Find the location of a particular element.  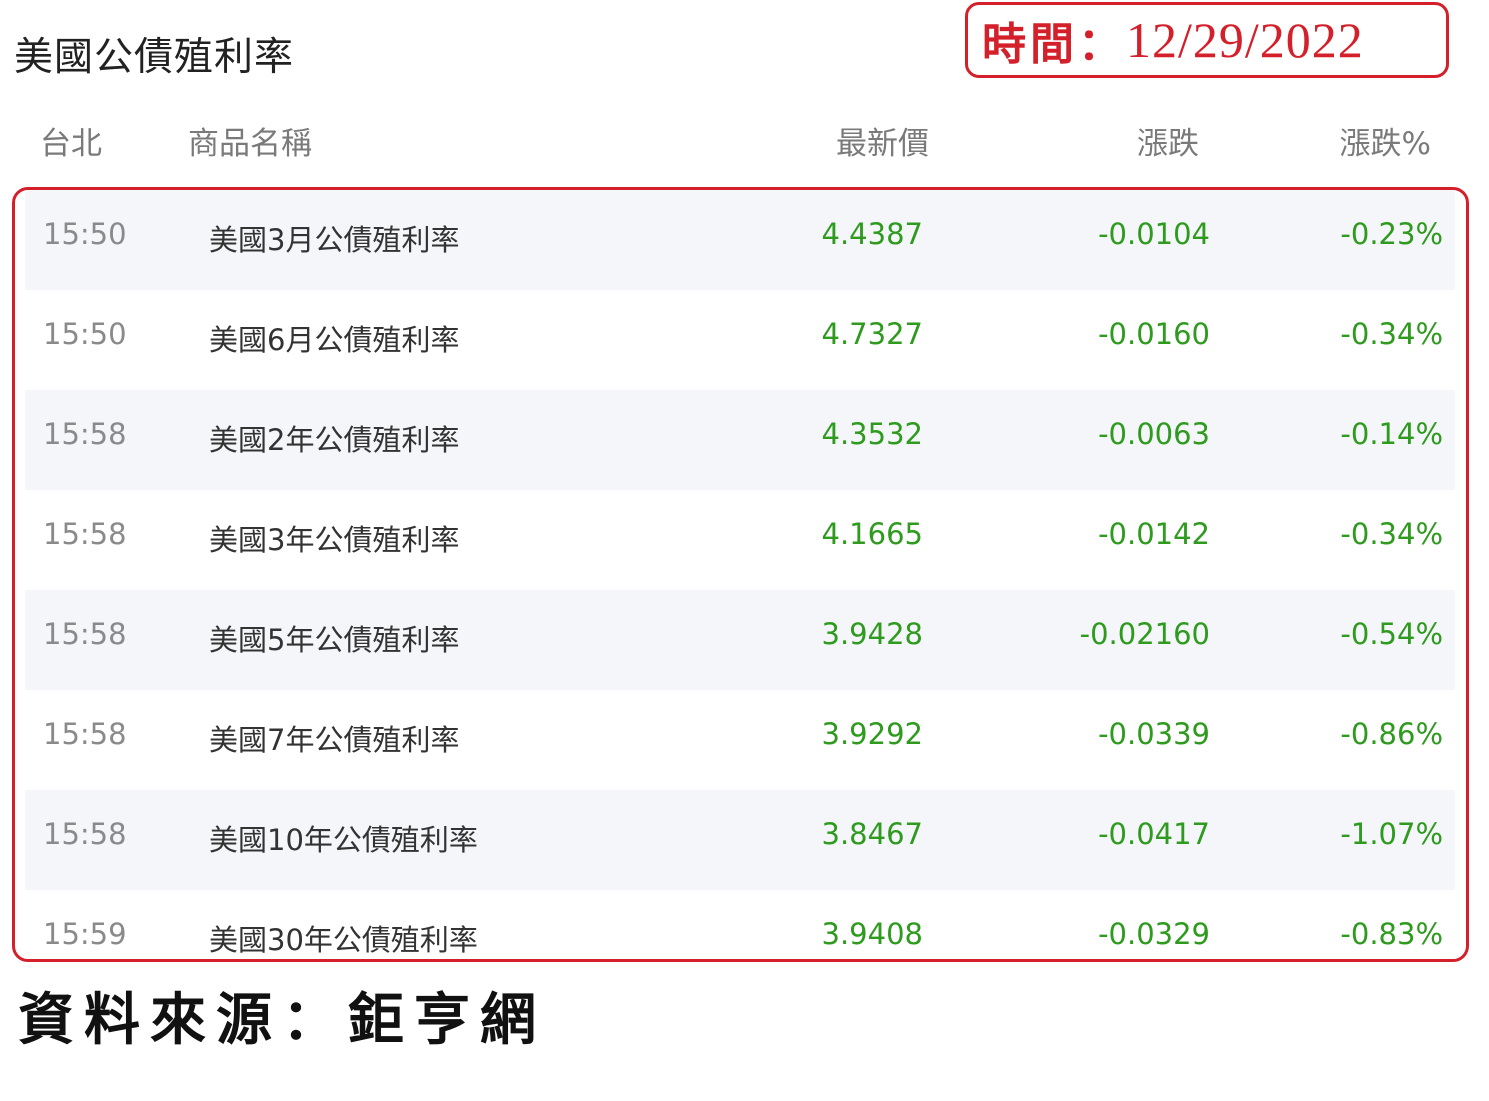

header-change: 漲跌 is located at coordinates (1168, 144).